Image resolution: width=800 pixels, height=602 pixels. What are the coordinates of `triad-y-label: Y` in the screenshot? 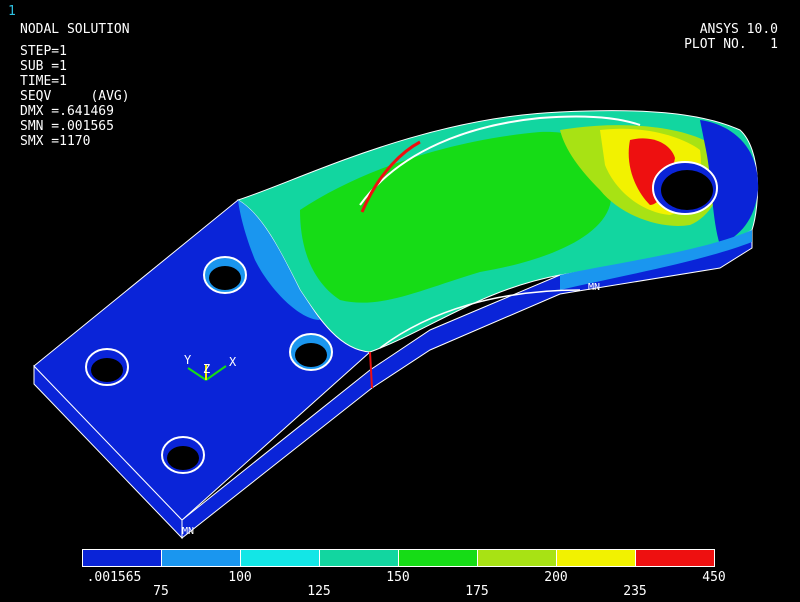 It's located at (188, 360).